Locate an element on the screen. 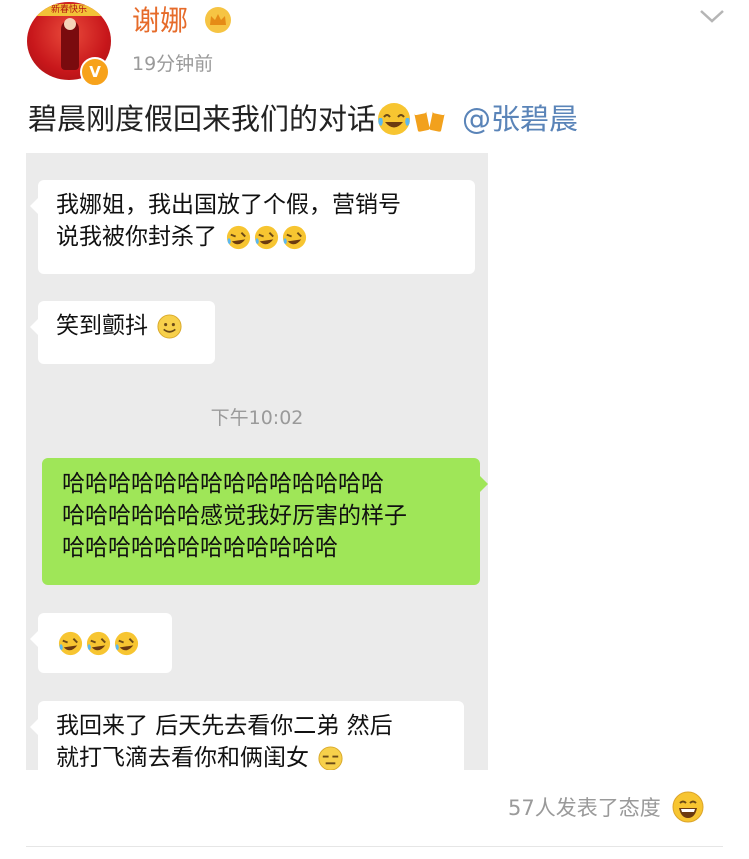  reactions-row: 57人发表了态度 is located at coordinates (606, 807).